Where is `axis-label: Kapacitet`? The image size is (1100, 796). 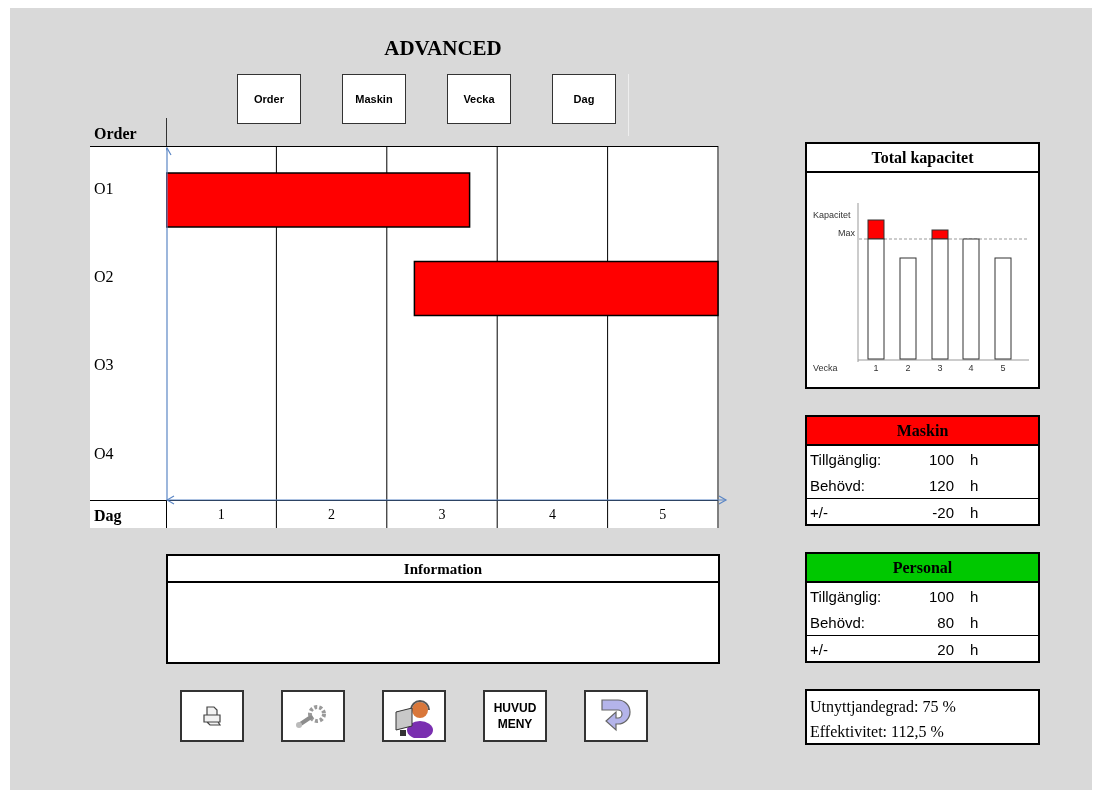 axis-label: Kapacitet is located at coordinates (832, 215).